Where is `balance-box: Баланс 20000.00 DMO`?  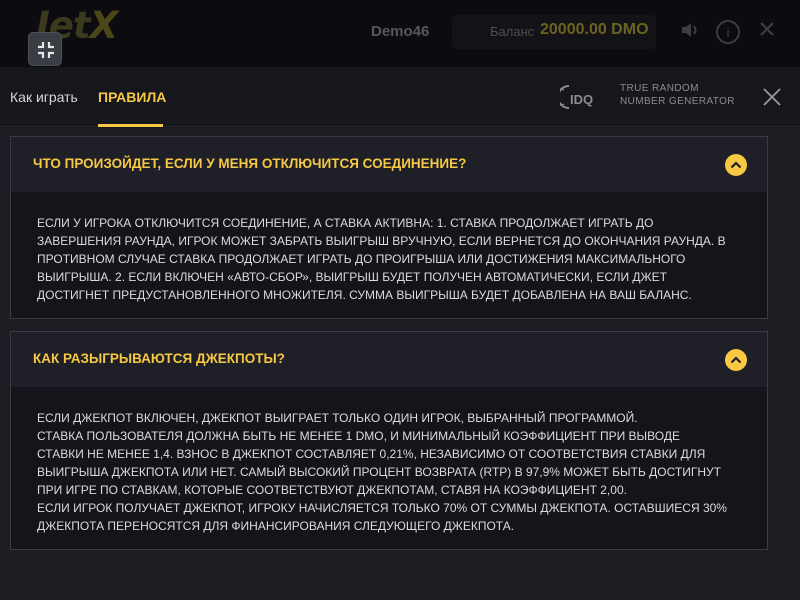
balance-box: Баланс 20000.00 DMO is located at coordinates (554, 32).